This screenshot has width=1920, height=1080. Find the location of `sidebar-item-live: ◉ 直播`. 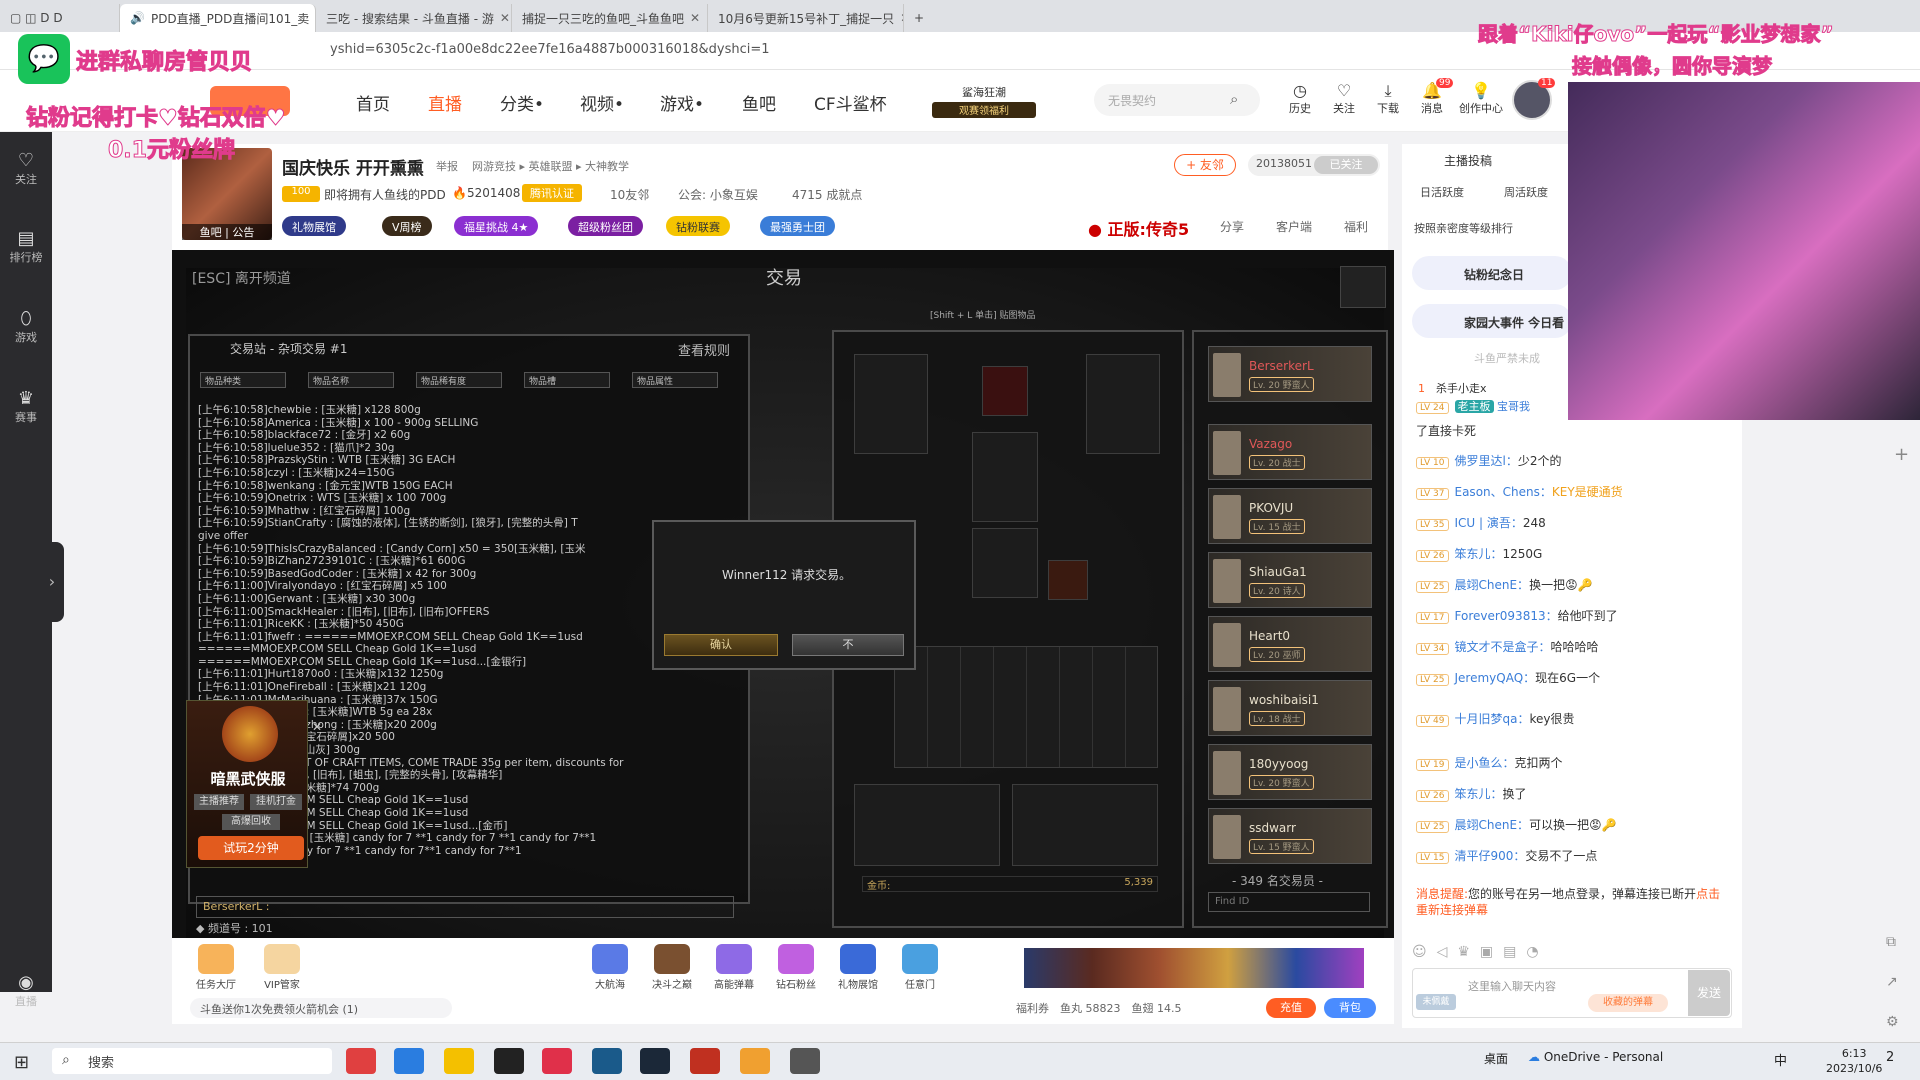

sidebar-item-live: ◉ 直播 is located at coordinates (26, 990).